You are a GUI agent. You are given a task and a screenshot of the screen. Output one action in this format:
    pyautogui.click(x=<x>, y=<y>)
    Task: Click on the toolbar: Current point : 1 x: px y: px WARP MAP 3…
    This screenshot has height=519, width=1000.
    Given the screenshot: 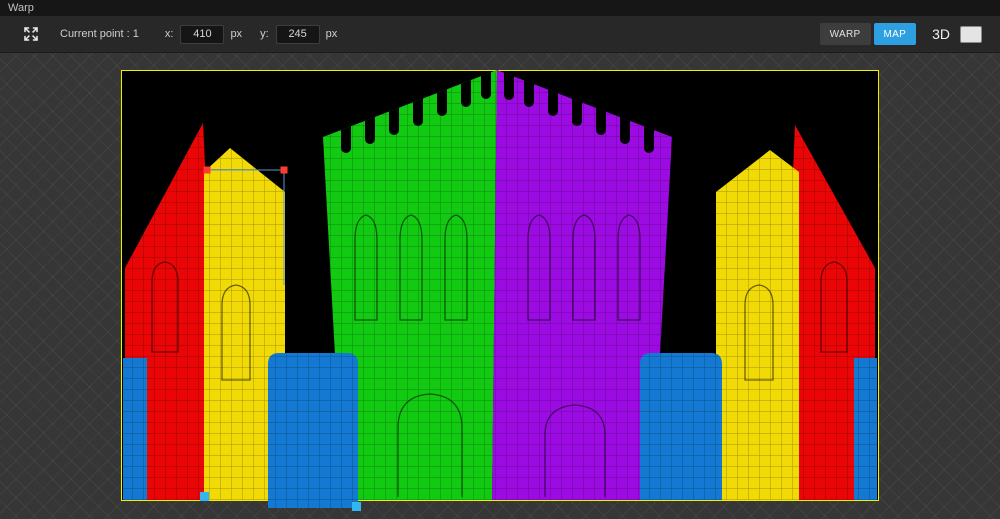 What is the action you would take?
    pyautogui.click(x=500, y=34)
    